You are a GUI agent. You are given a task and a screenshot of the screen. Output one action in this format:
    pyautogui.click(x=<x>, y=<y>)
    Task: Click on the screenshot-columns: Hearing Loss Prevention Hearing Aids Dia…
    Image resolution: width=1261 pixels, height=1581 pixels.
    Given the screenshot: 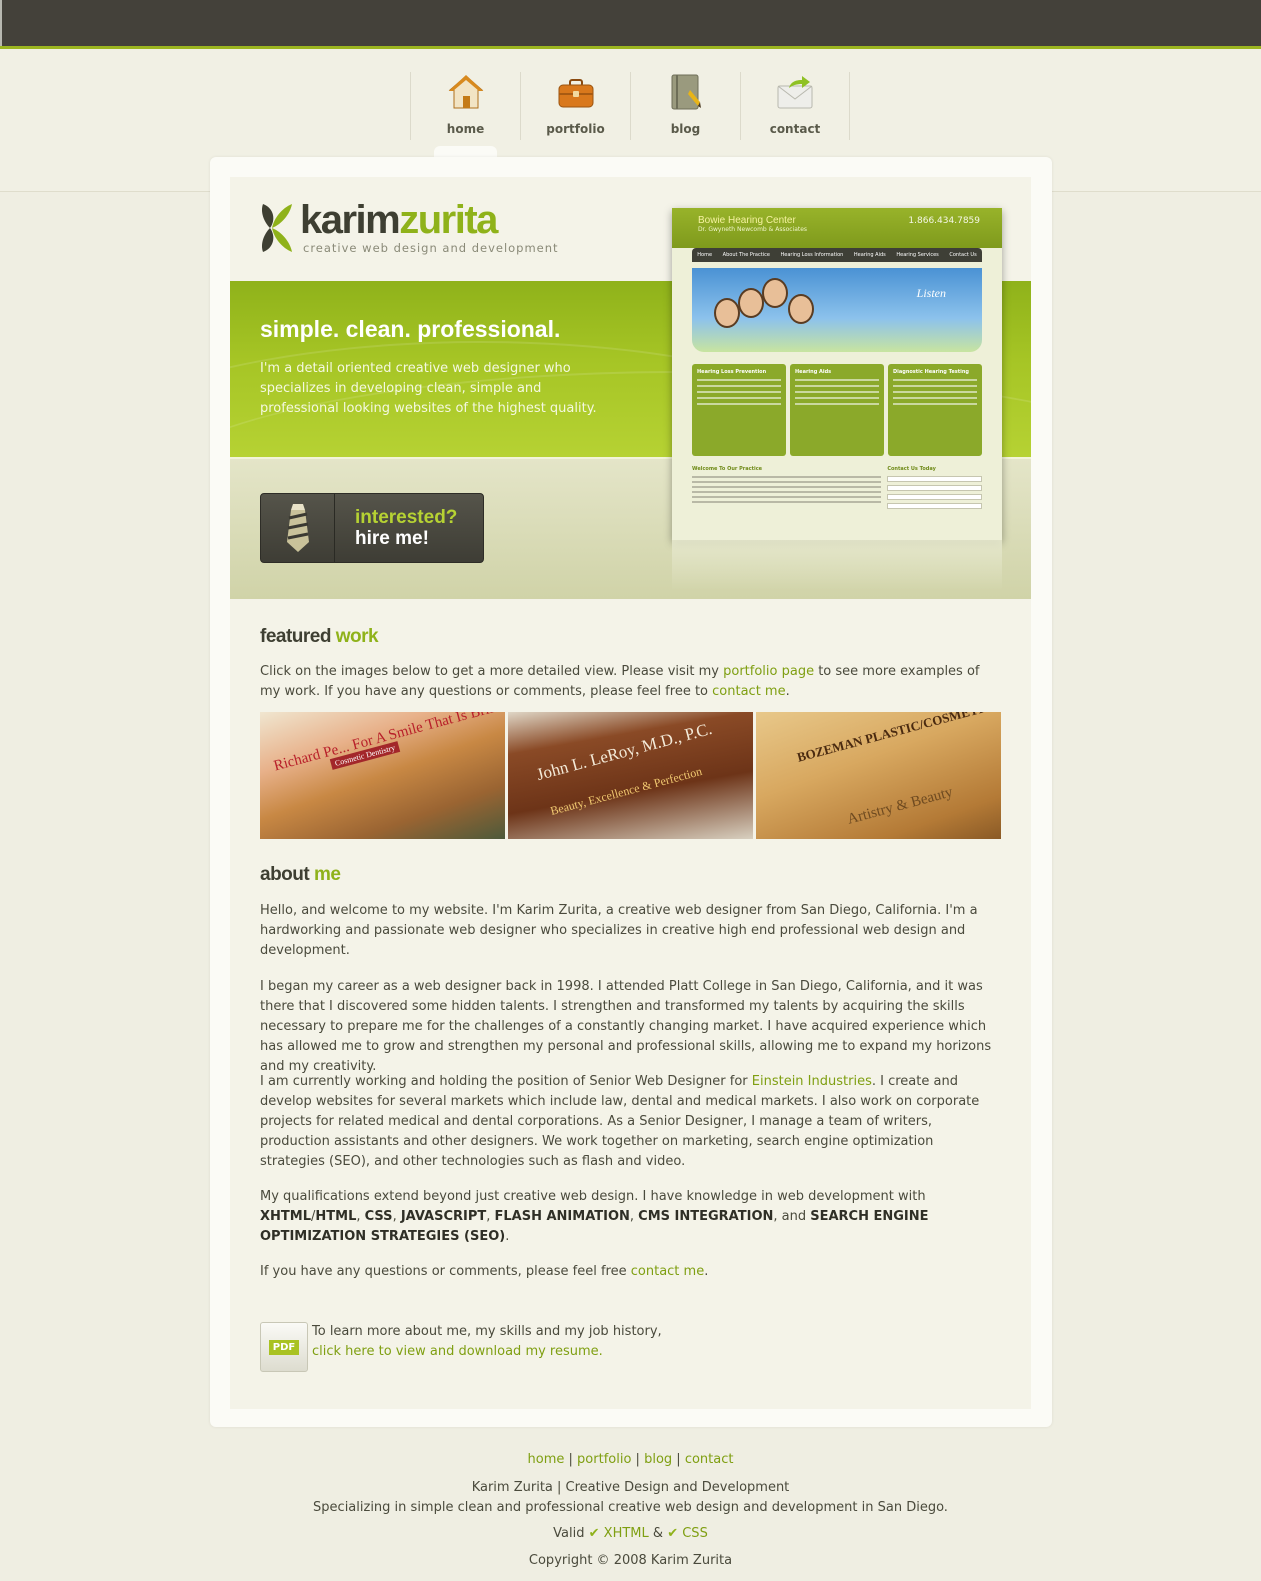 What is the action you would take?
    pyautogui.click(x=837, y=410)
    